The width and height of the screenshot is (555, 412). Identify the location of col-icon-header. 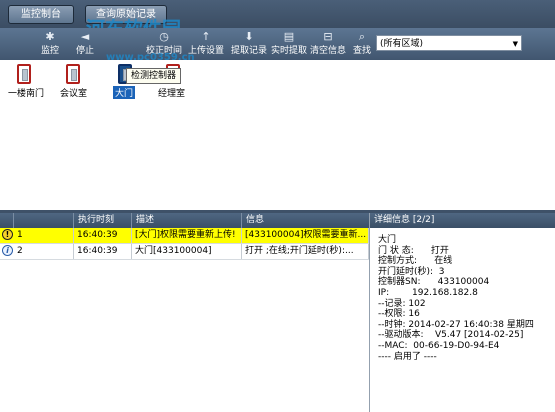
(7, 220).